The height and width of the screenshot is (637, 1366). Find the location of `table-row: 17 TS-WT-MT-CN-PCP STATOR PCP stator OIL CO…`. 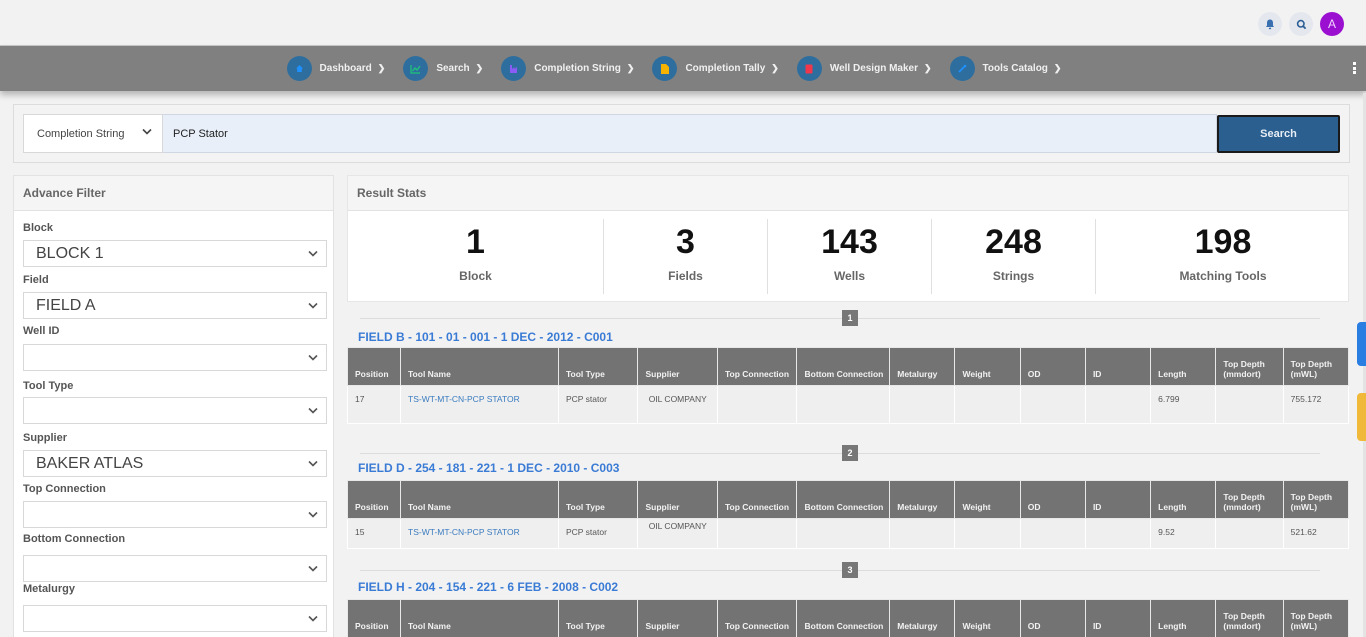

table-row: 17 TS-WT-MT-CN-PCP STATOR PCP stator OIL CO… is located at coordinates (848, 404).